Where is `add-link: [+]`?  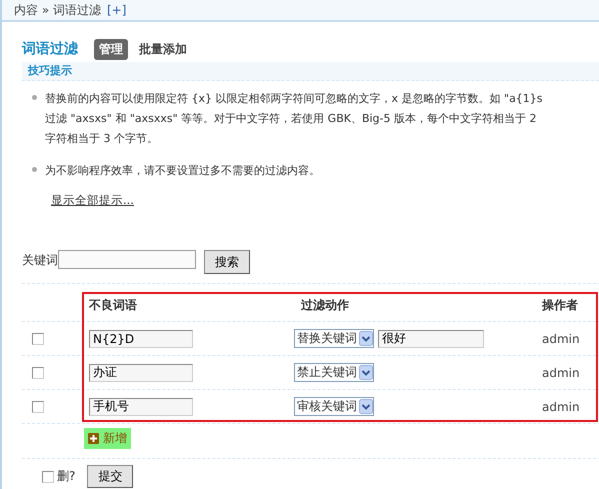 add-link: [+] is located at coordinates (116, 10).